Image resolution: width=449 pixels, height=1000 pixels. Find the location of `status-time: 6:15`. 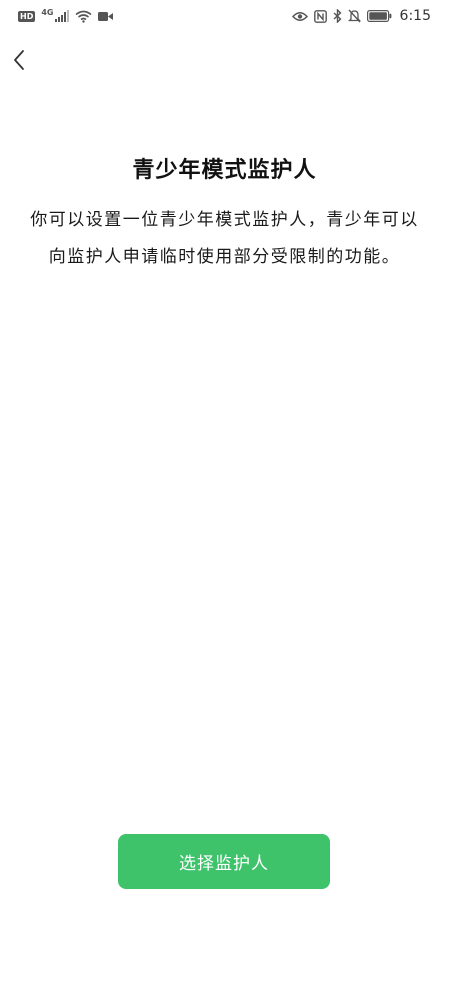

status-time: 6:15 is located at coordinates (415, 16).